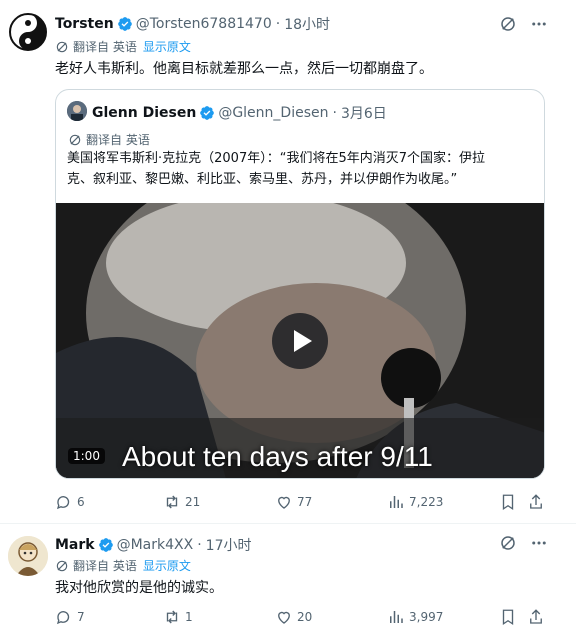 The width and height of the screenshot is (576, 640). Describe the element at coordinates (277, 456) in the screenshot. I see `video-caption: About ten days after 9/11` at that location.